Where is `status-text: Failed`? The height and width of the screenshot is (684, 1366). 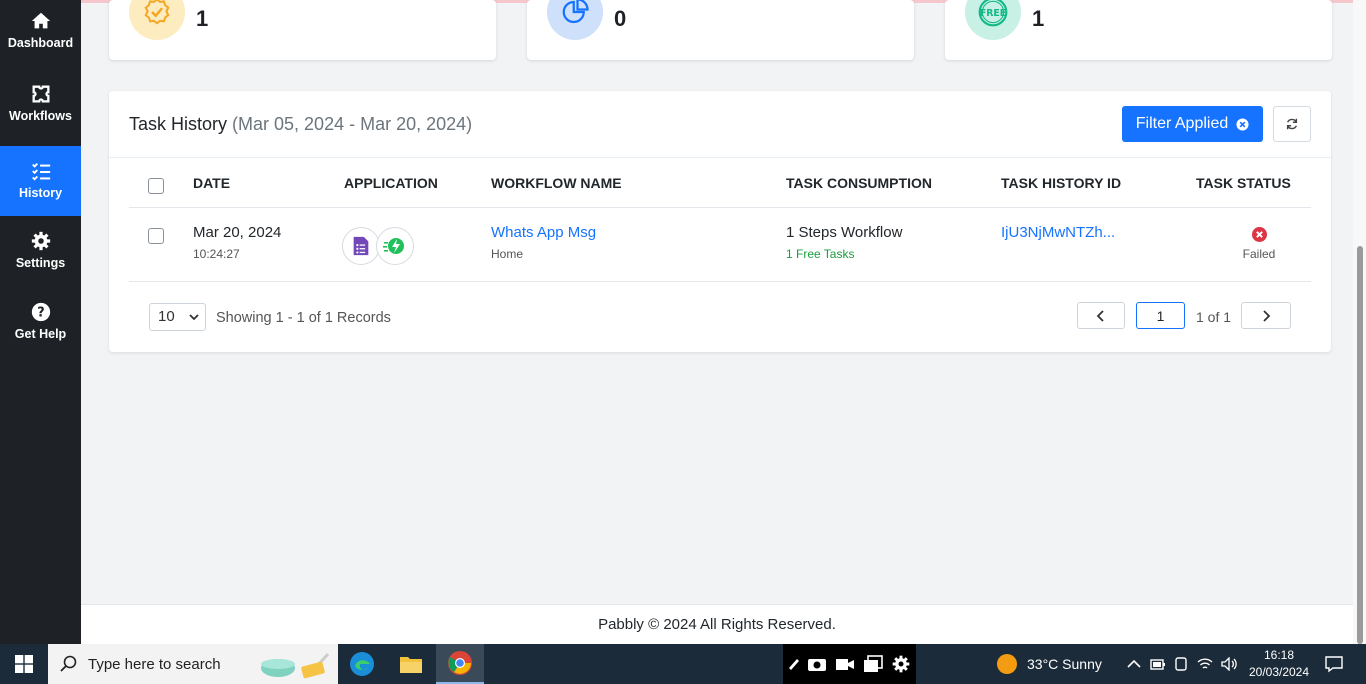
status-text: Failed is located at coordinates (1259, 254).